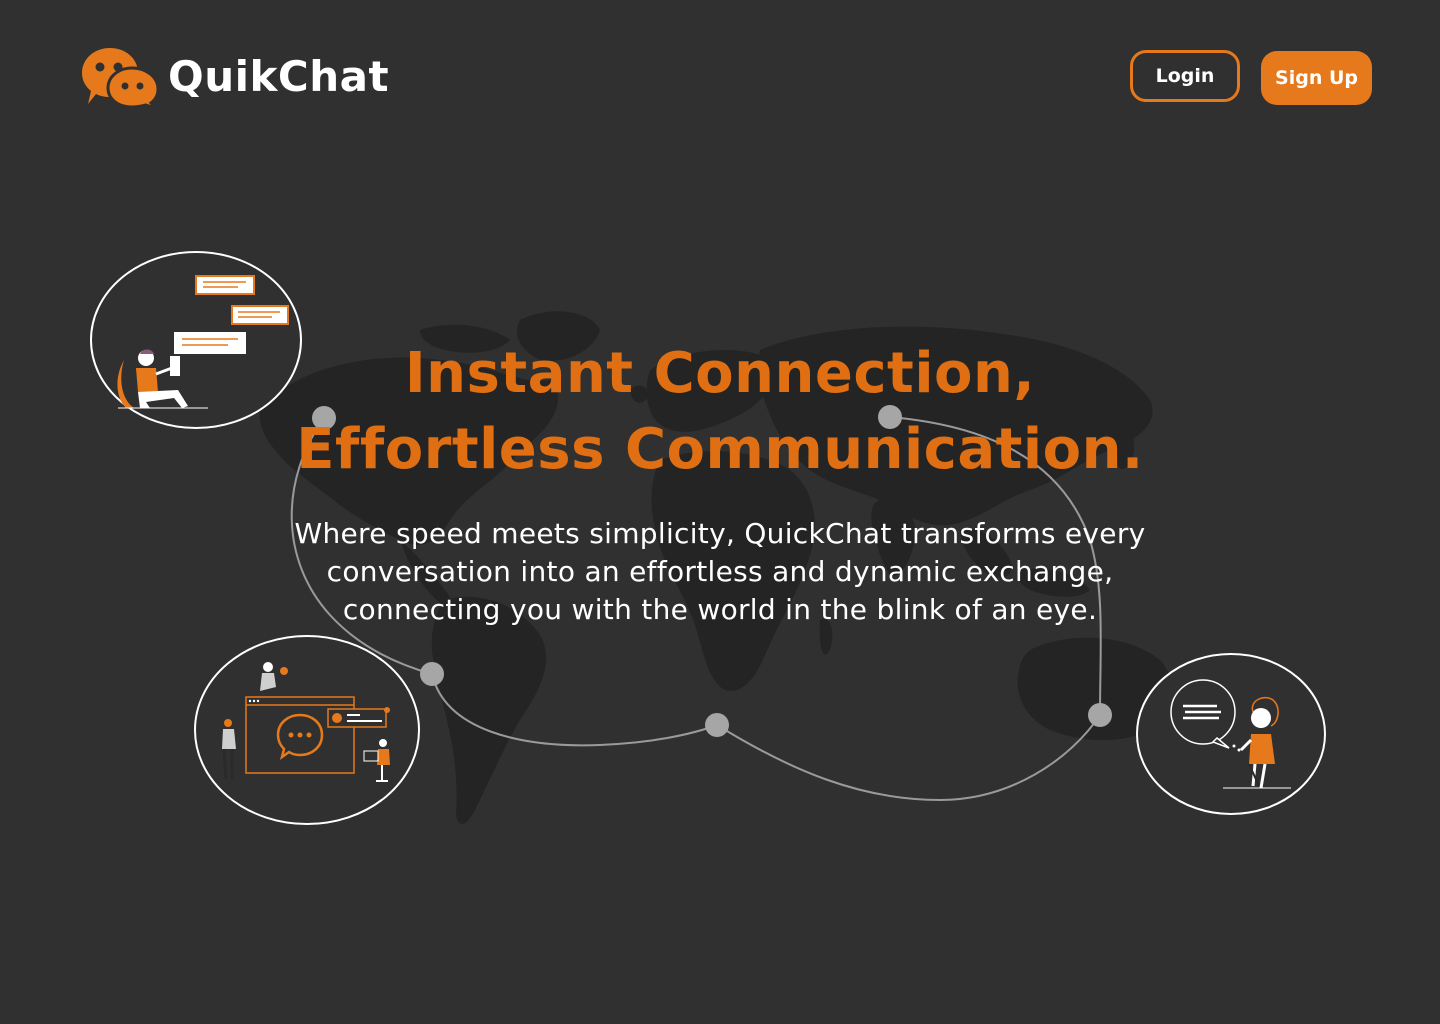 The image size is (1440, 1024). What do you see at coordinates (196, 340) in the screenshot?
I see `person-chatting-illustration` at bounding box center [196, 340].